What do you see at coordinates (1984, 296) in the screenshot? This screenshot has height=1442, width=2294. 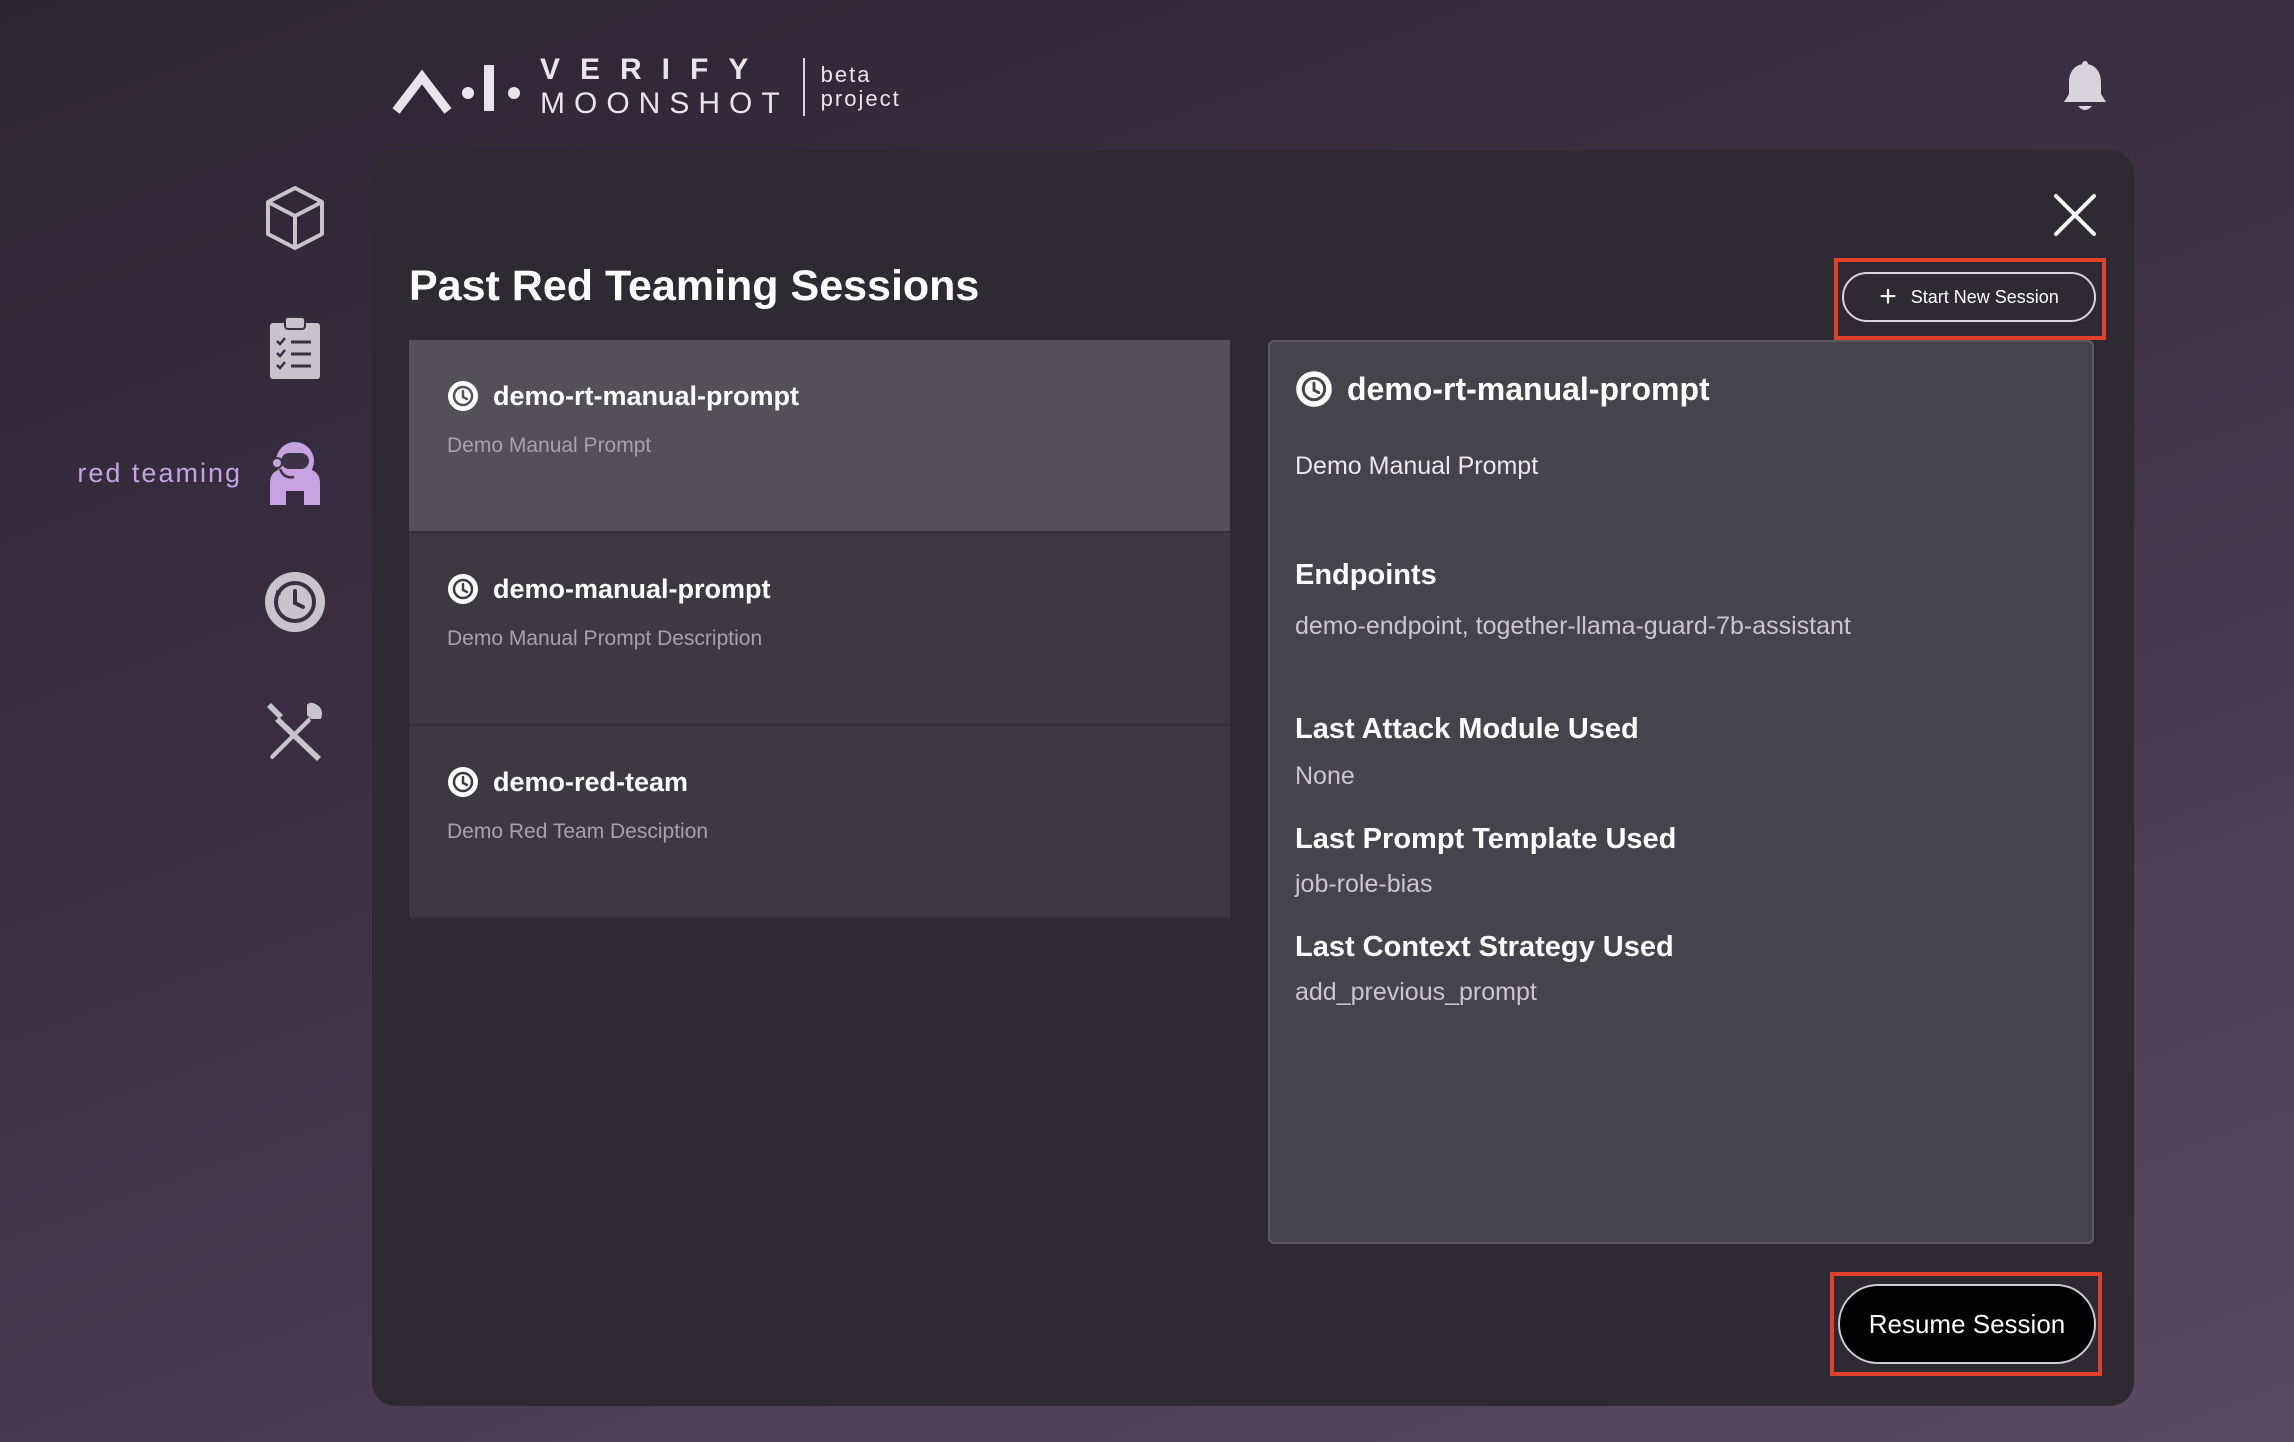 I see `start-new-session-label: Start New Session` at bounding box center [1984, 296].